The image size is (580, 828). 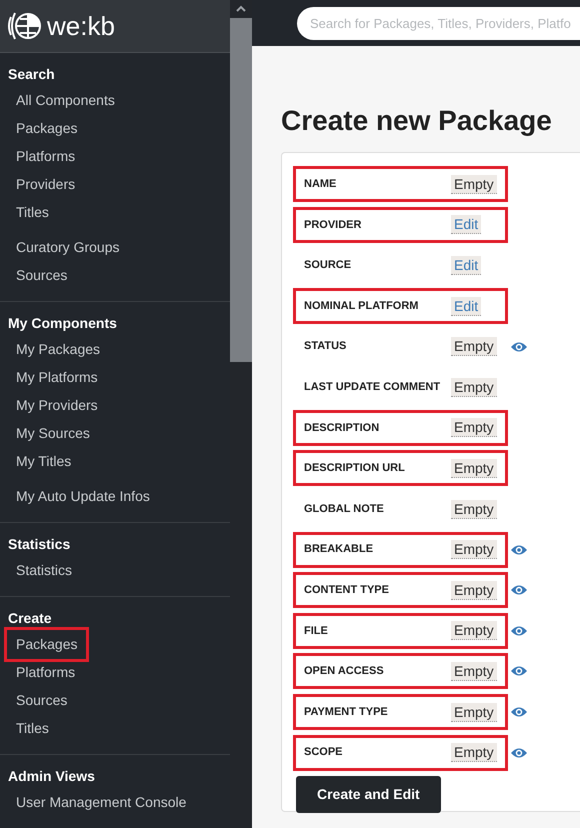 I want to click on logo-text: we:kb, so click(x=81, y=26).